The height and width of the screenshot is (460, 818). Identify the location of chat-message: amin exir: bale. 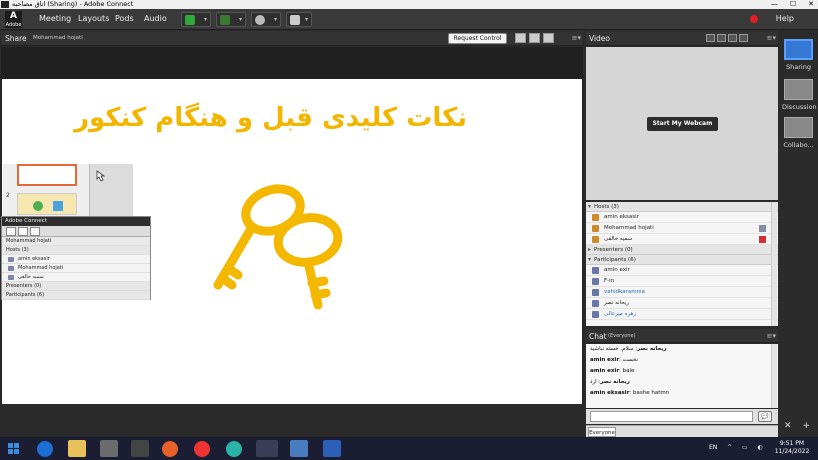
(612, 371).